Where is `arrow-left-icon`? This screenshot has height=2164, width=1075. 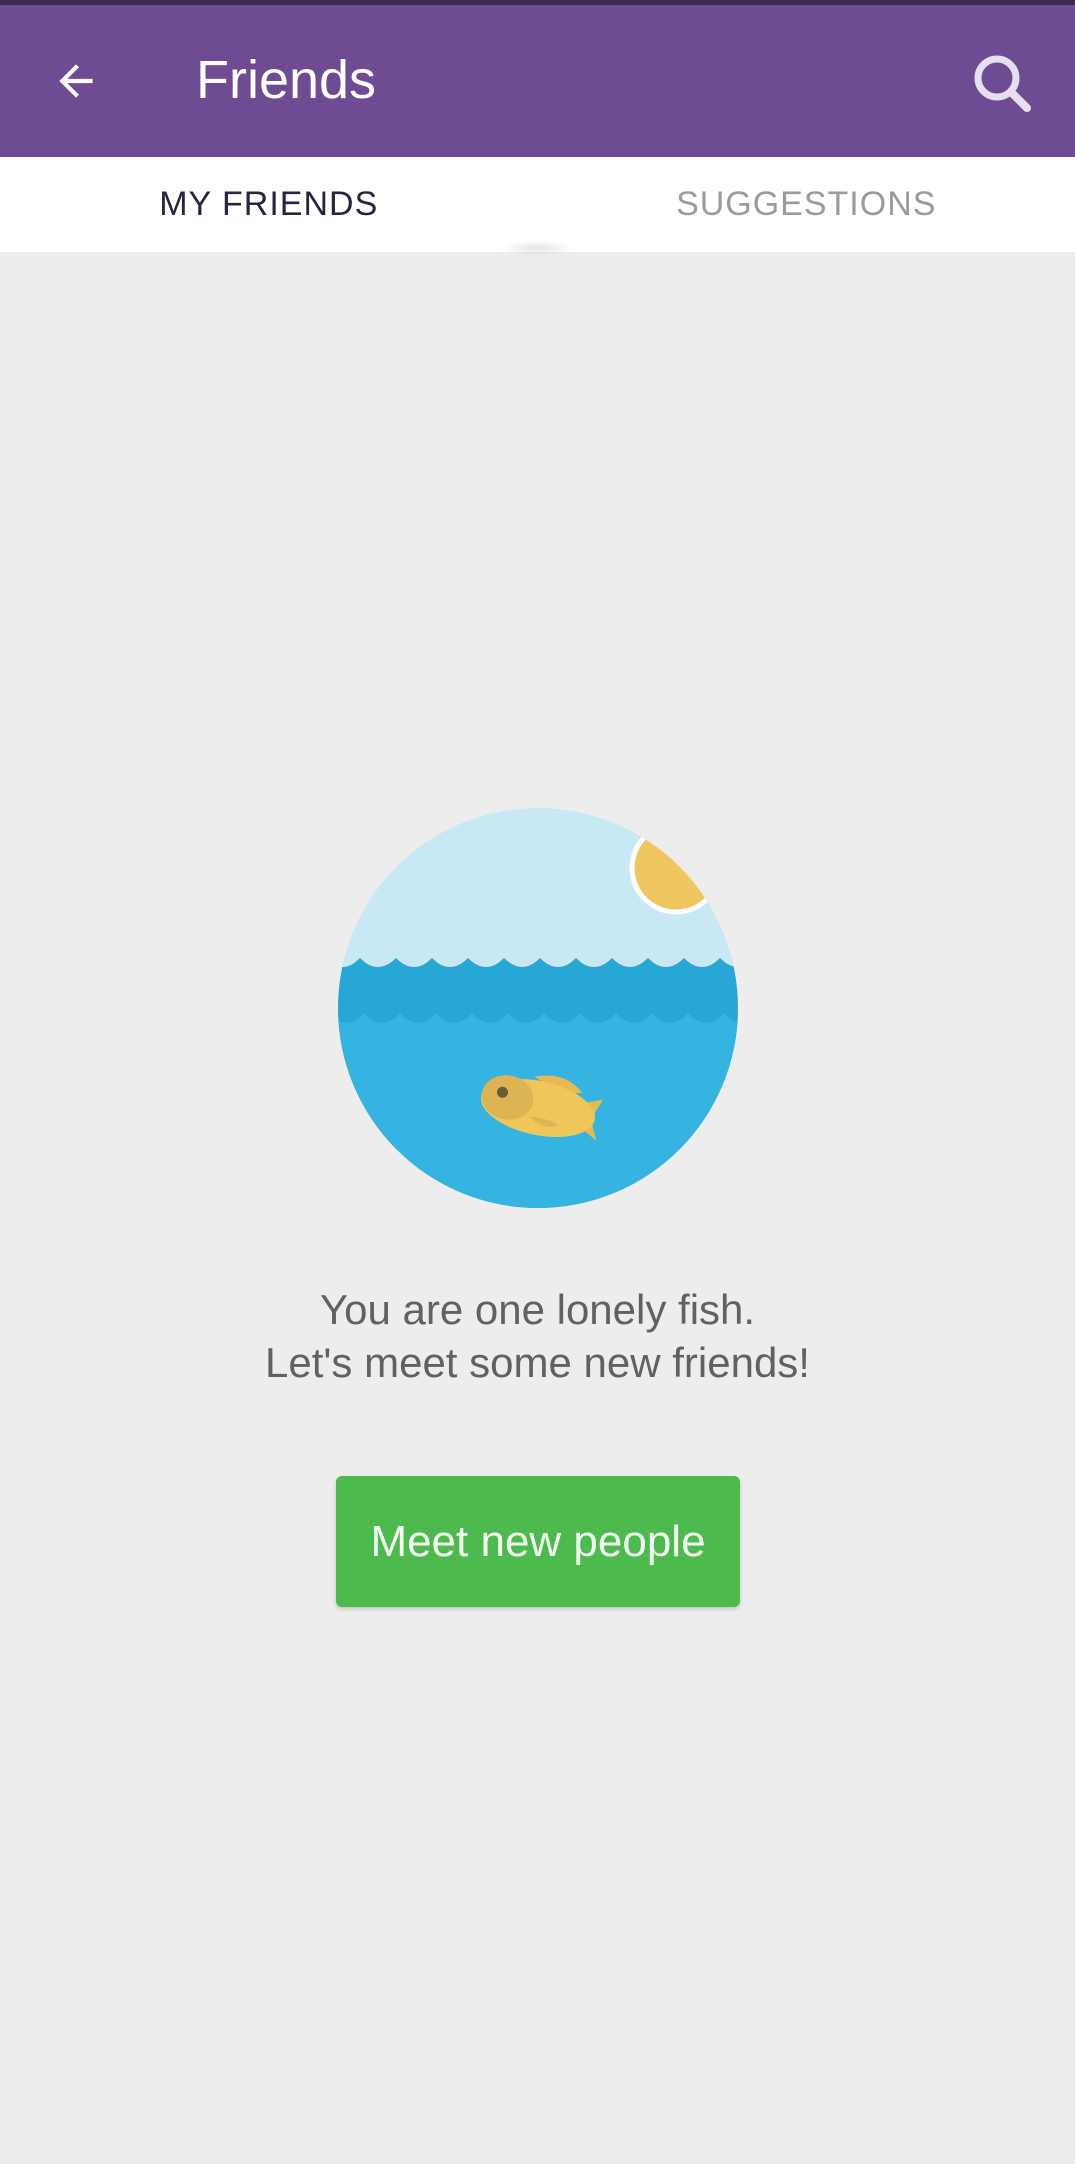 arrow-left-icon is located at coordinates (76, 81).